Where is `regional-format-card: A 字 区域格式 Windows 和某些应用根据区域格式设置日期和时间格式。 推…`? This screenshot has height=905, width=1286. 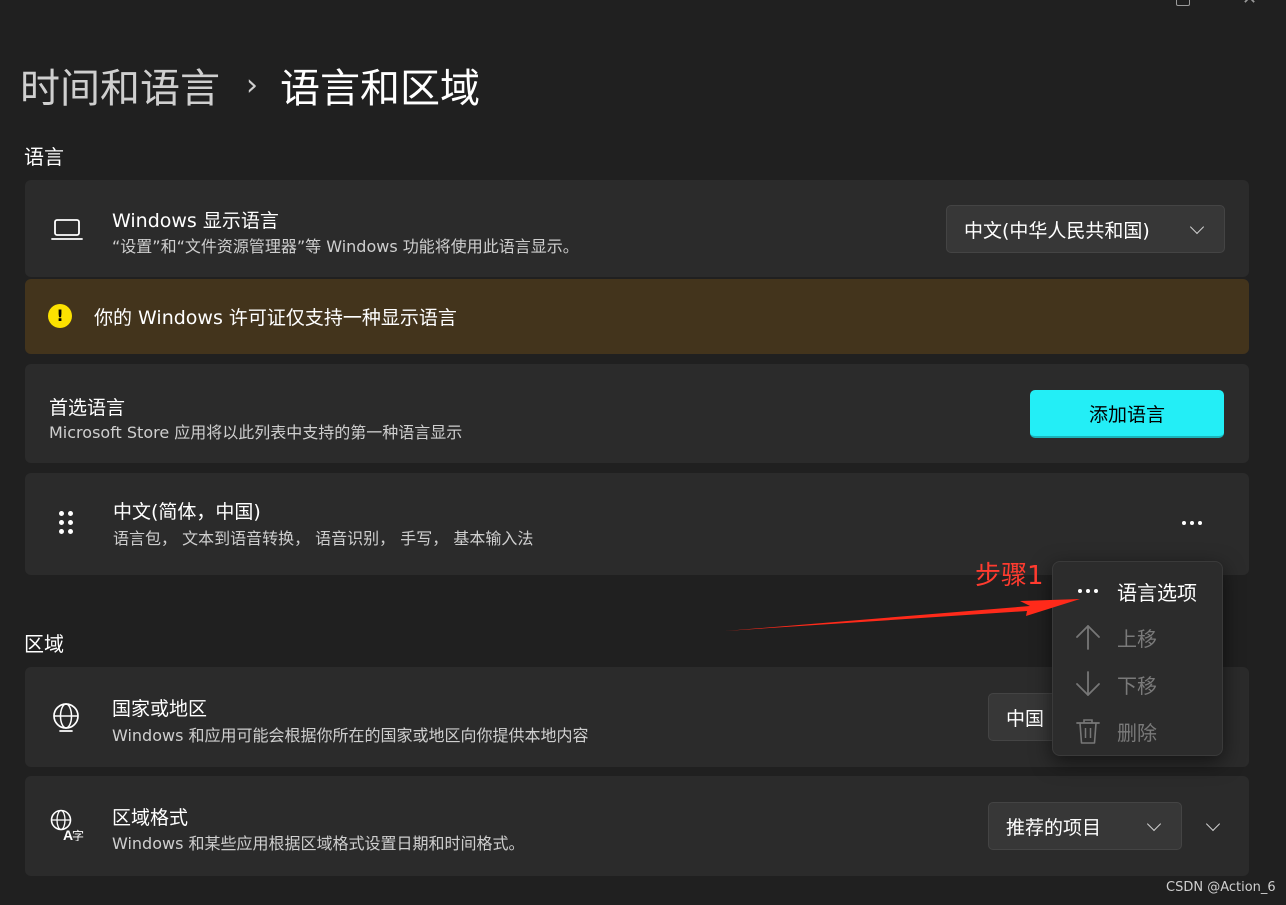
regional-format-card: A 字 区域格式 Windows 和某些应用根据区域格式设置日期和时间格式。 推… is located at coordinates (637, 826).